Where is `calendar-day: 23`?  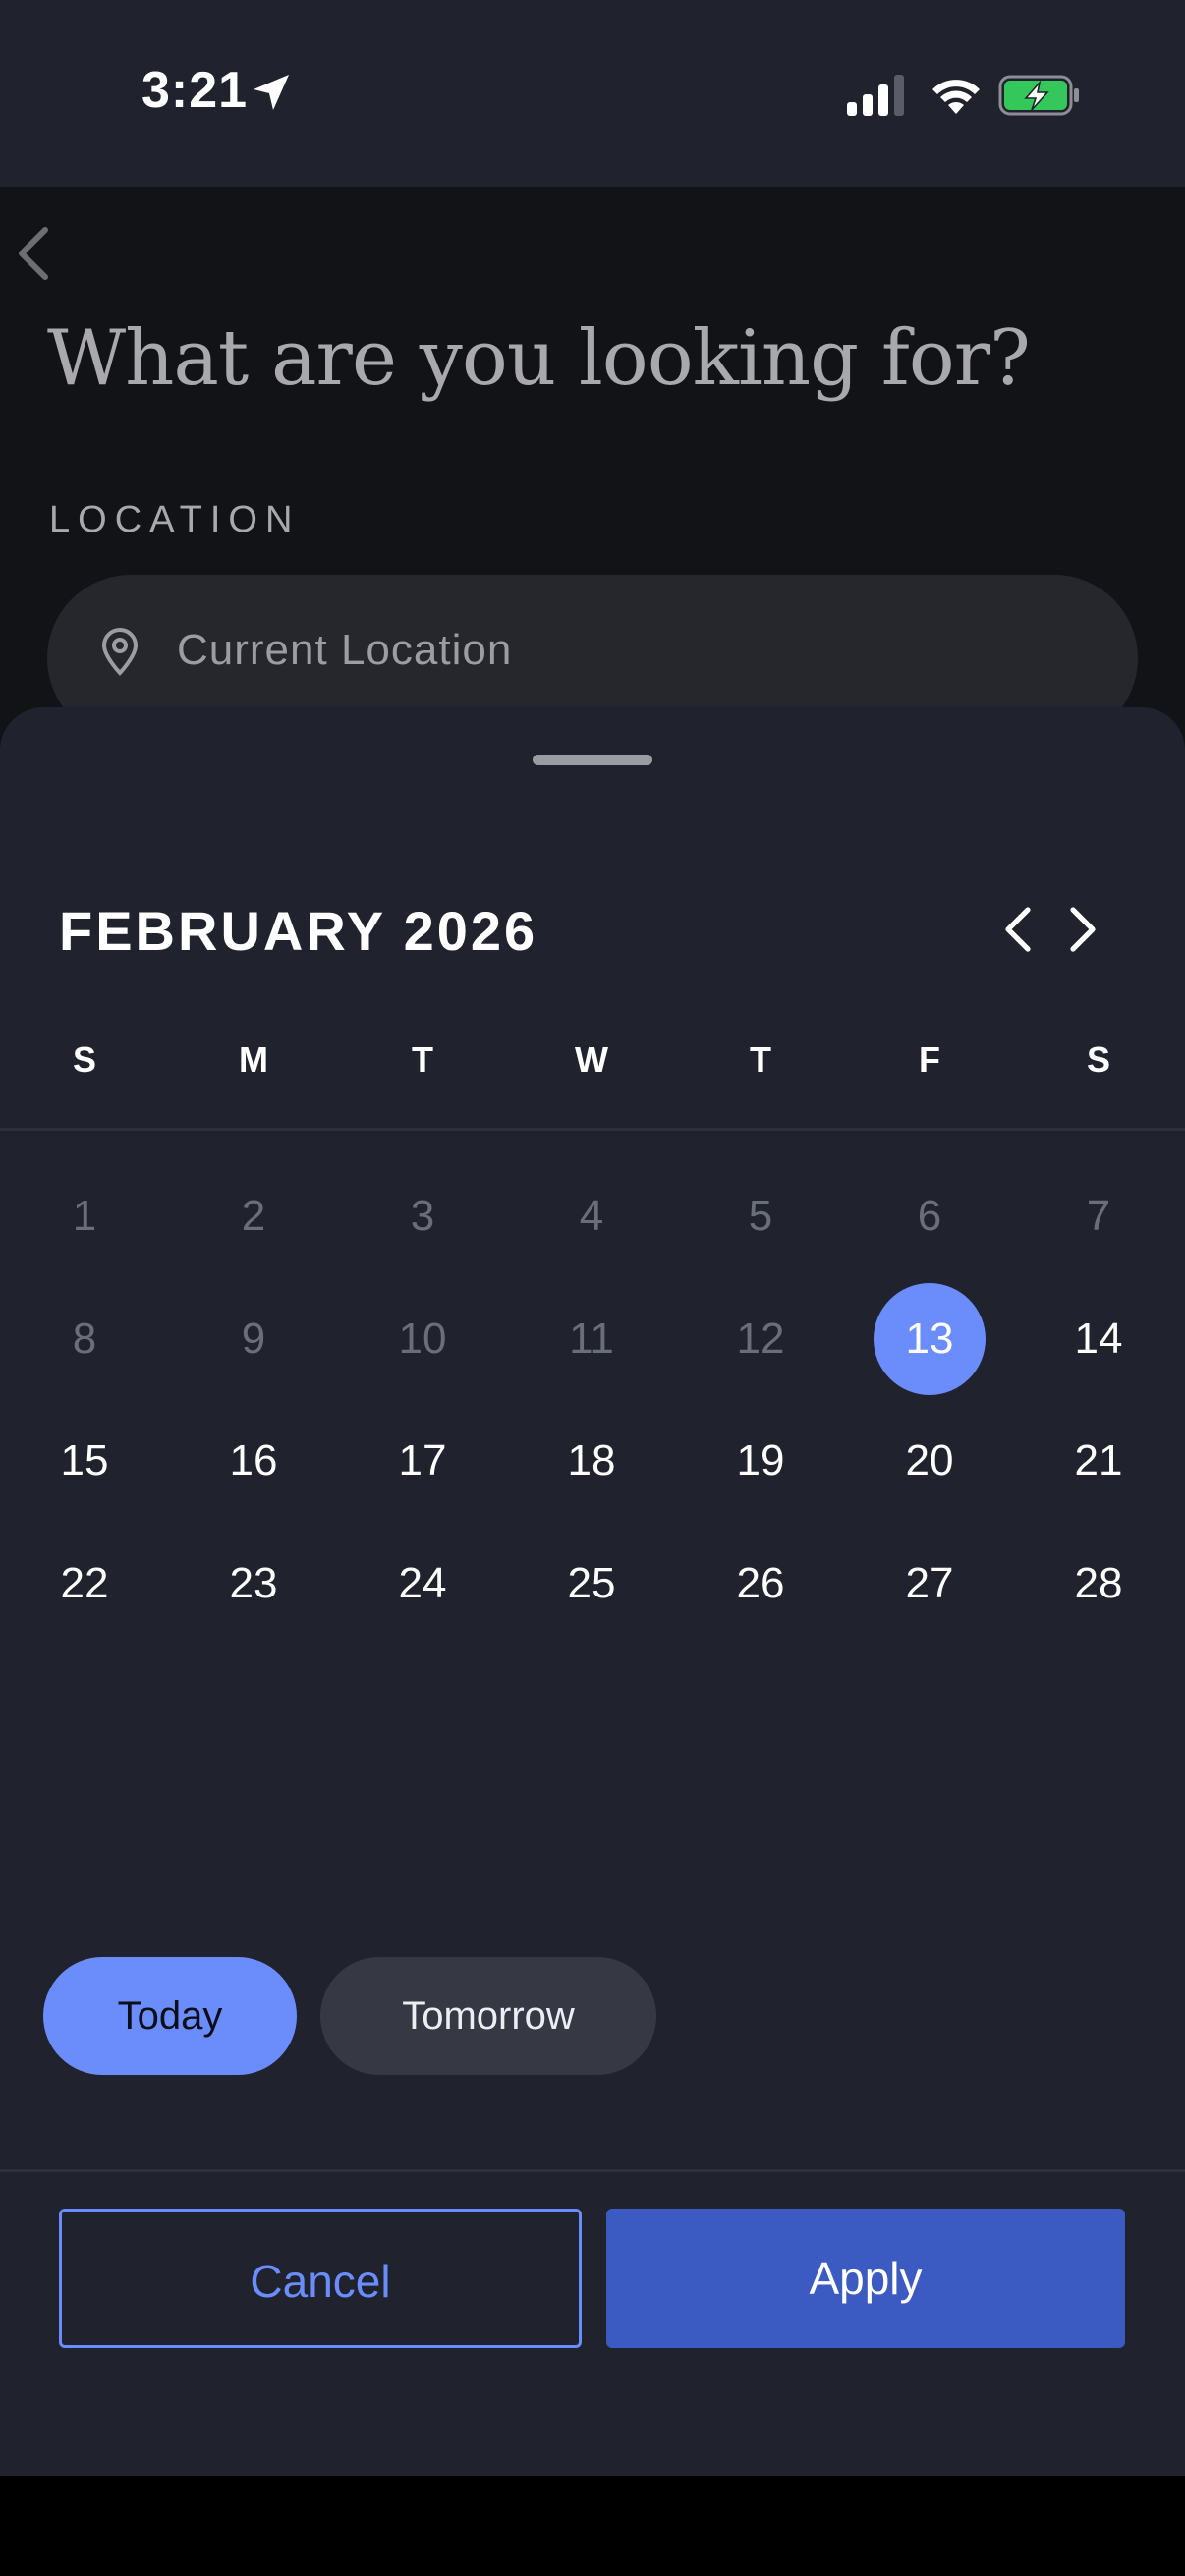
calendar-day: 23 is located at coordinates (254, 1584).